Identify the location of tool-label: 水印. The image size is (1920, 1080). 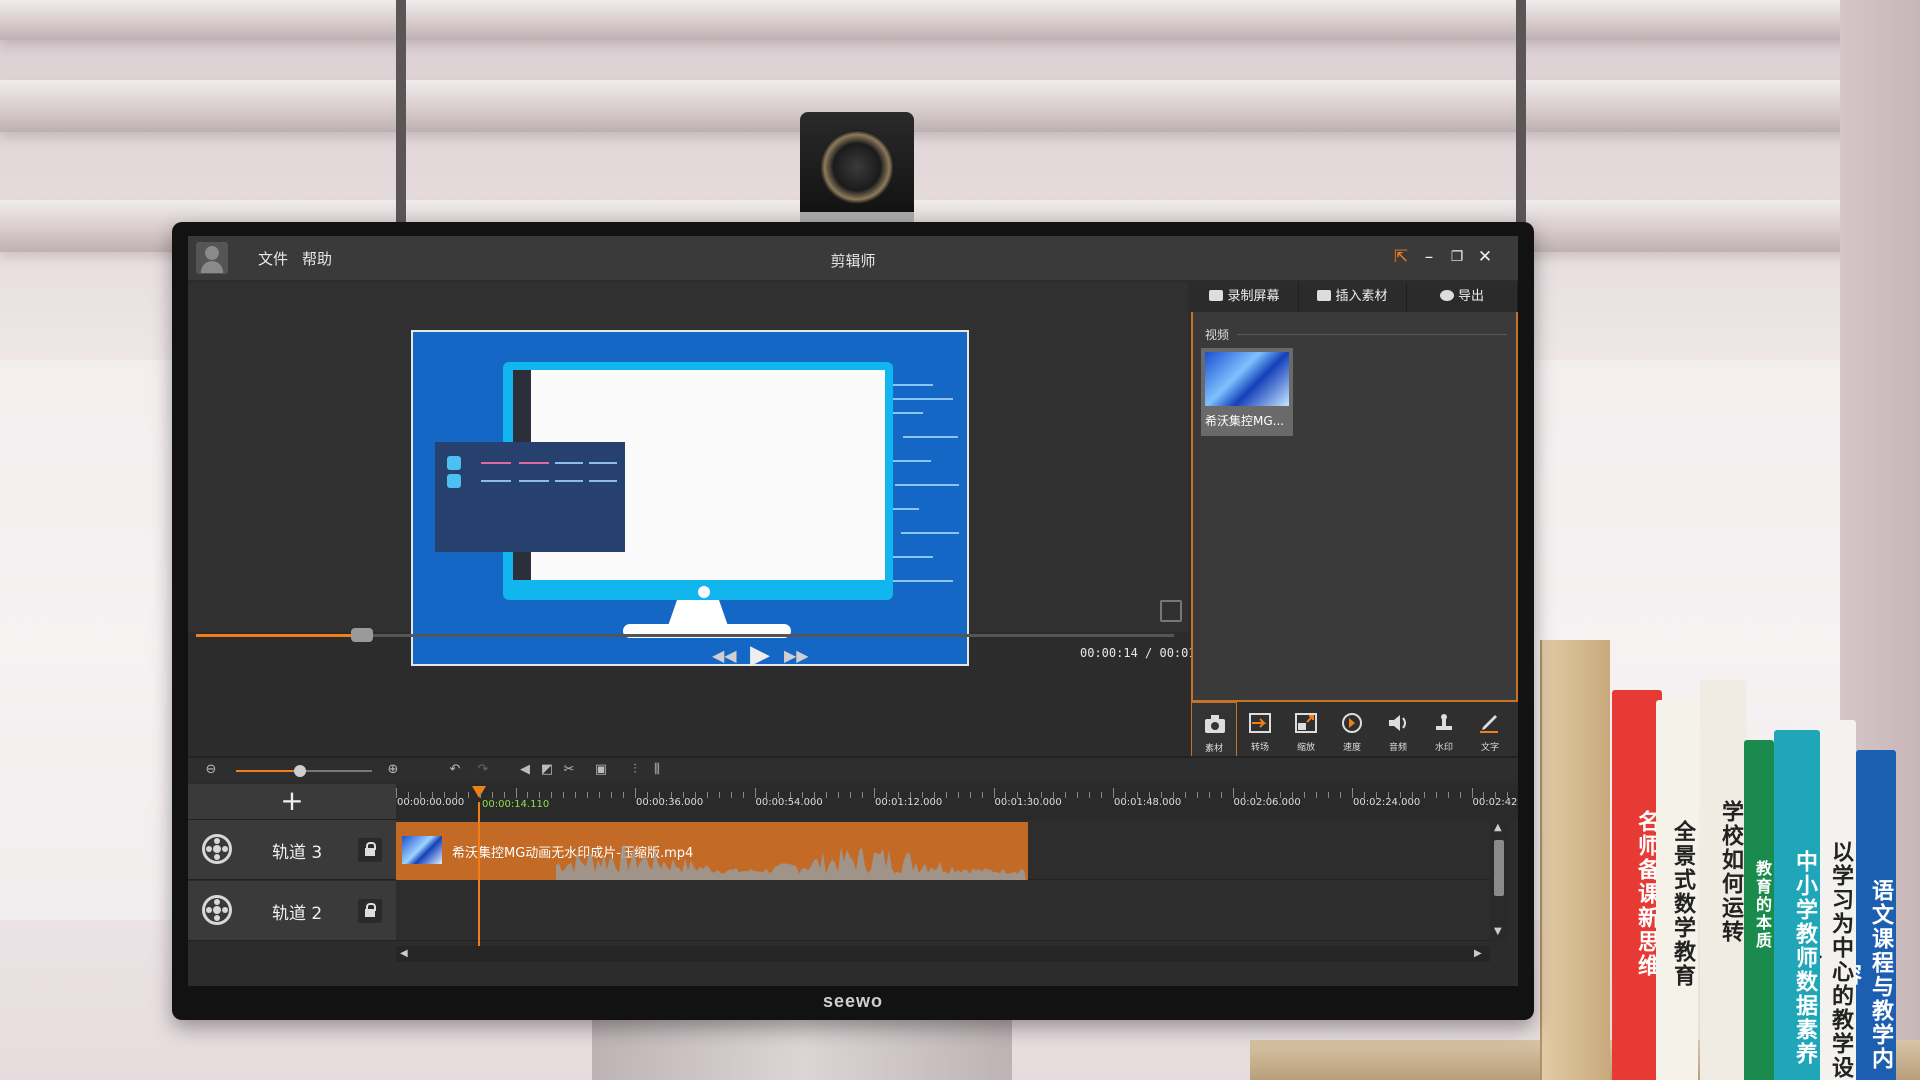
(1443, 748).